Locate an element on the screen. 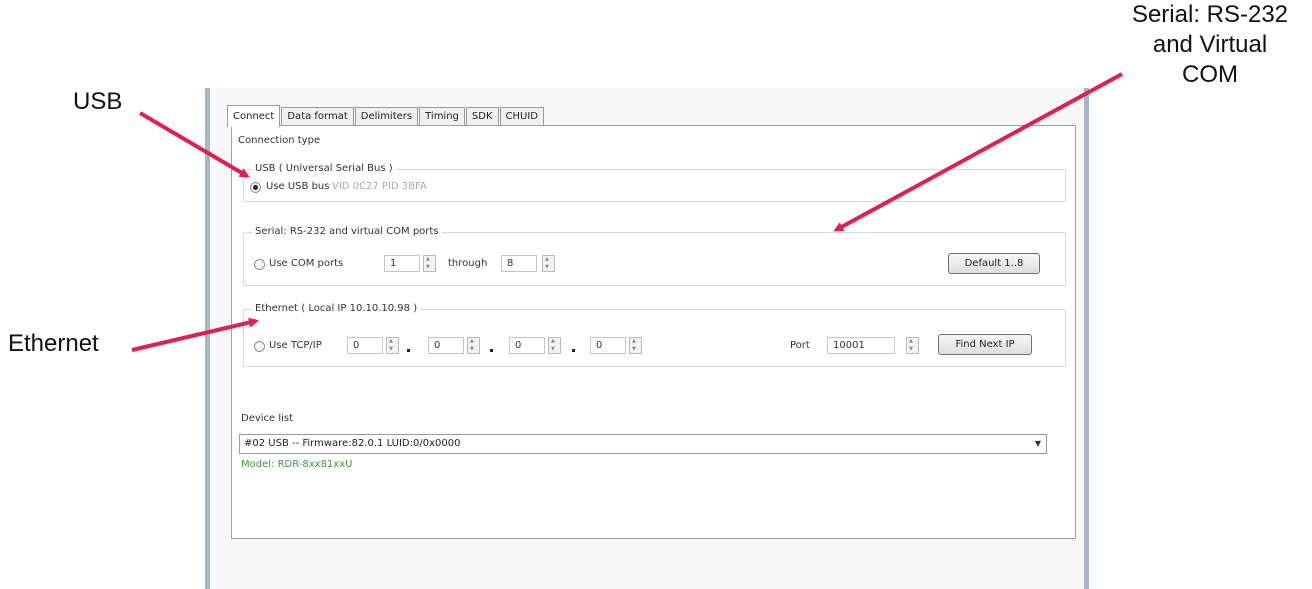  ethernet-arrow is located at coordinates (195, 334).